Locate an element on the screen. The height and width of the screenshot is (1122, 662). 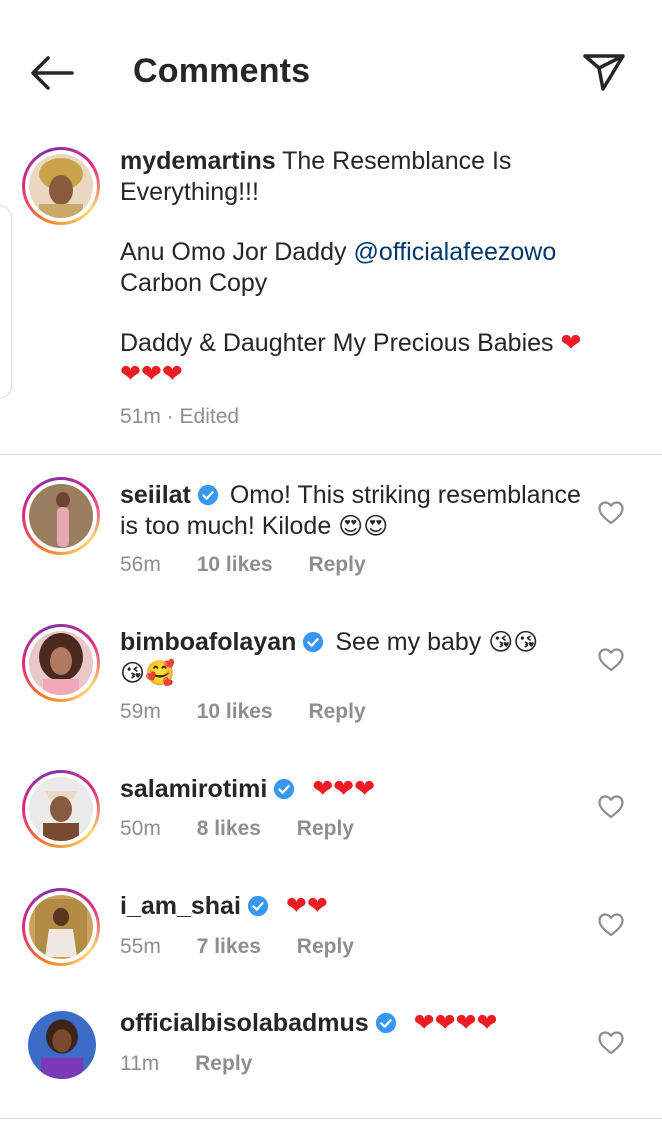
comment-emoji-line2: 😘🥰 is located at coordinates (147, 673).